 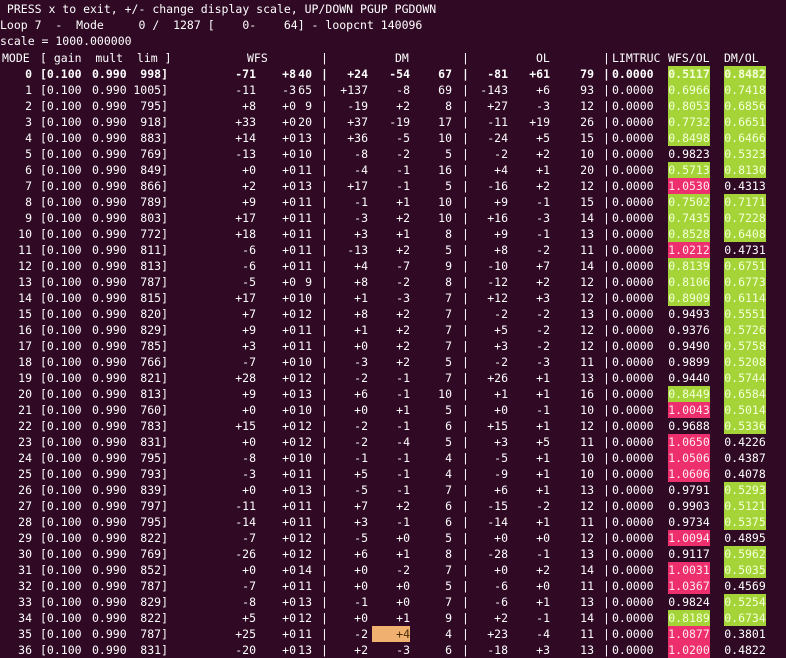 I want to click on cell-wfs-ol: 0.6966, so click(x=689, y=90).